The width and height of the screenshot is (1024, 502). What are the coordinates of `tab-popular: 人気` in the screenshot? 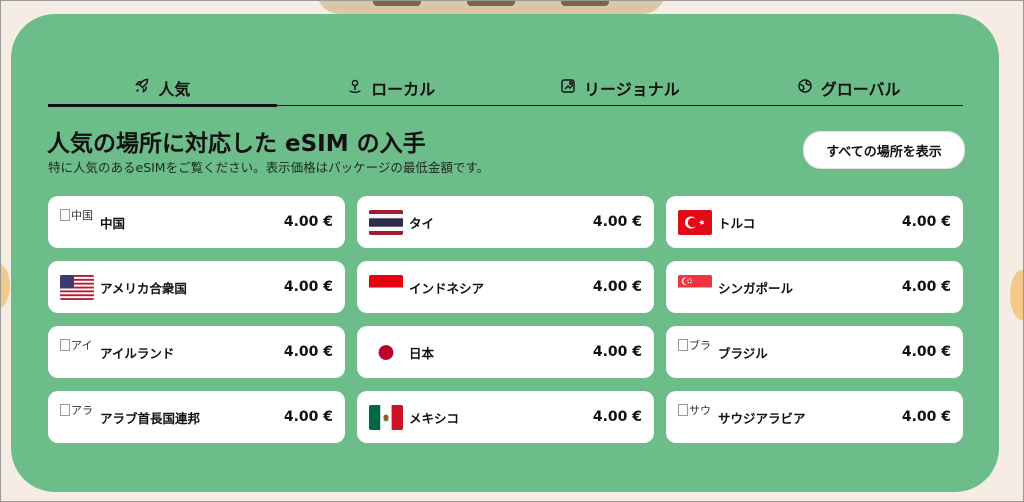 It's located at (162, 89).